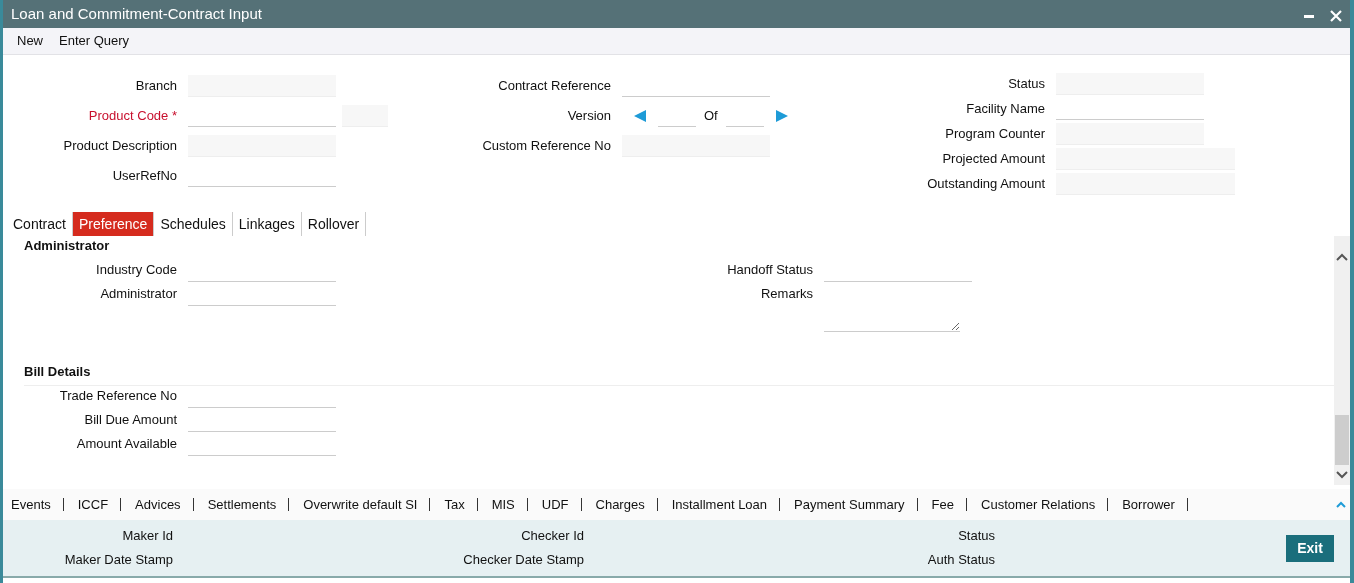  Describe the element at coordinates (554, 86) in the screenshot. I see `field-label: Contract Reference` at that location.